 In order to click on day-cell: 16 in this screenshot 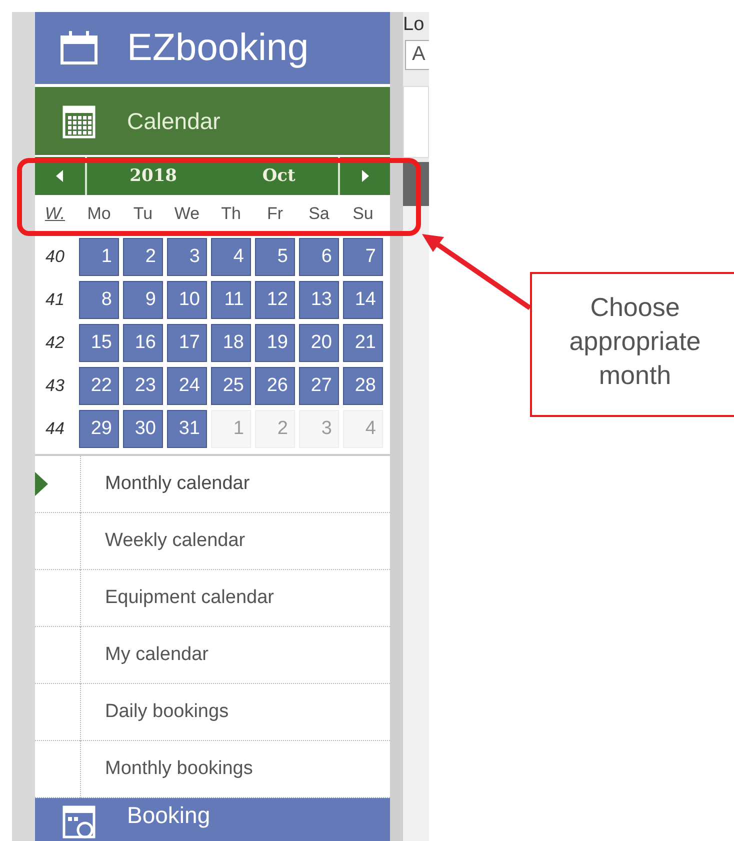, I will do `click(143, 343)`.